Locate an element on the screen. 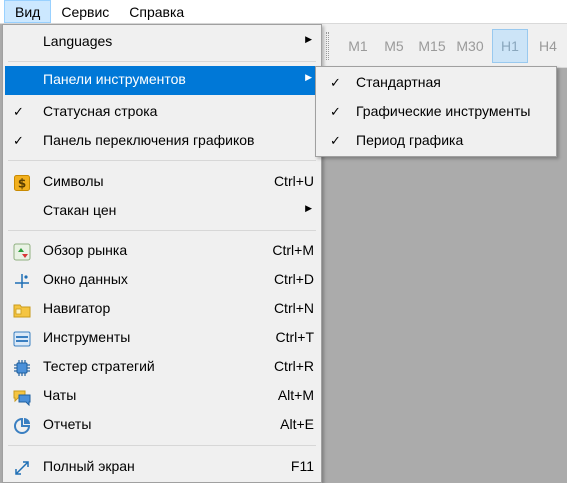 The height and width of the screenshot is (483, 567). timeframe-m30: M30 is located at coordinates (470, 46).